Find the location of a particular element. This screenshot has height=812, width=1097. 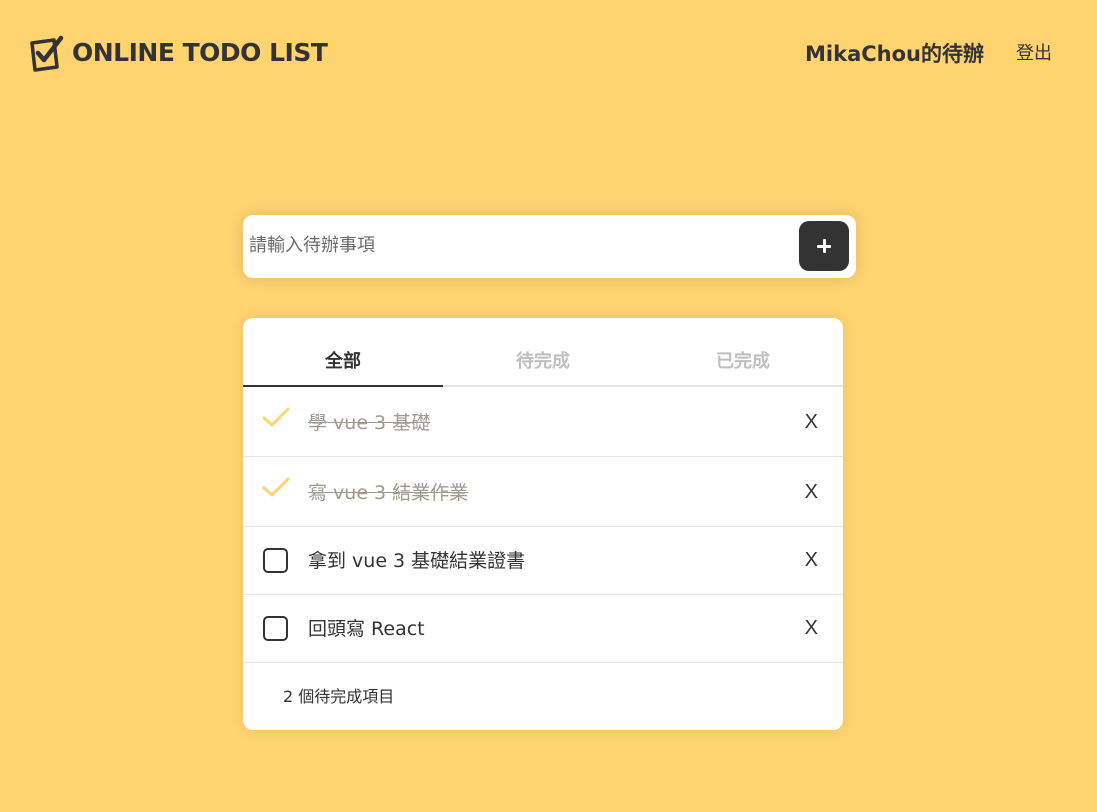

logo: ONLINE TODO LIST is located at coordinates (178, 53).